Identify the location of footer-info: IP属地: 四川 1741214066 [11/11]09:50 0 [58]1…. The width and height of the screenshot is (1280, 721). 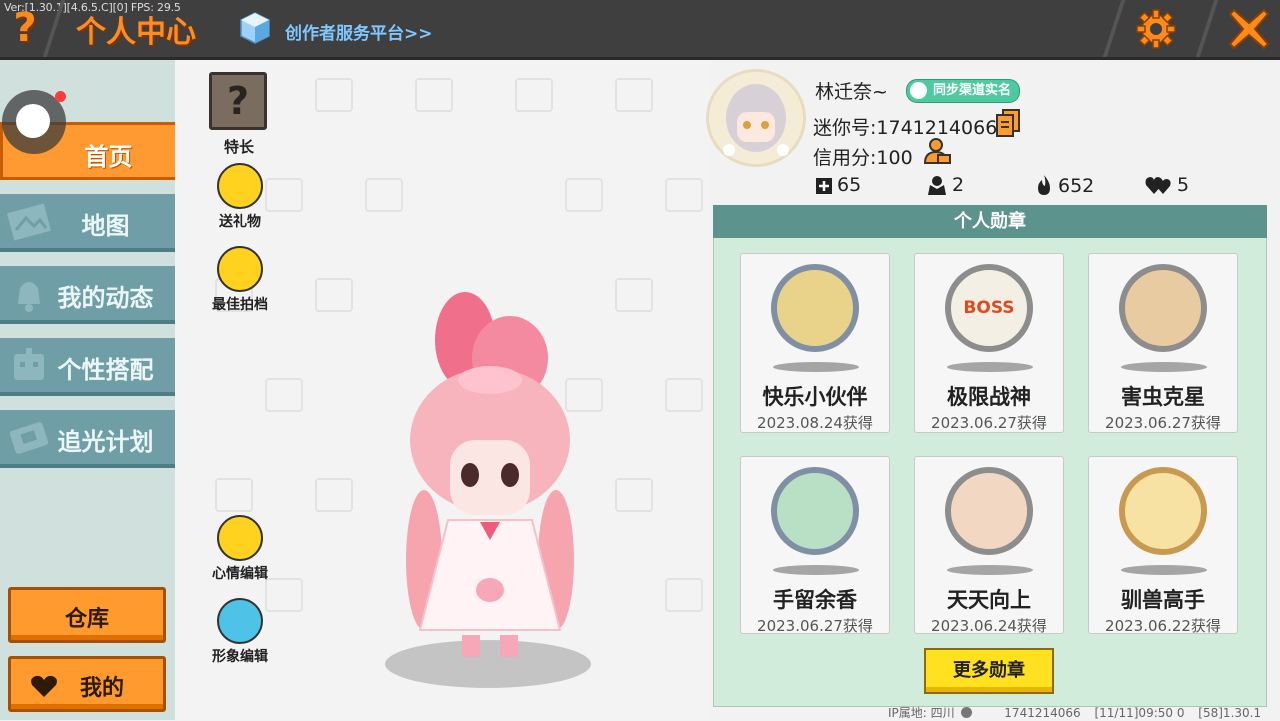
(1074, 712).